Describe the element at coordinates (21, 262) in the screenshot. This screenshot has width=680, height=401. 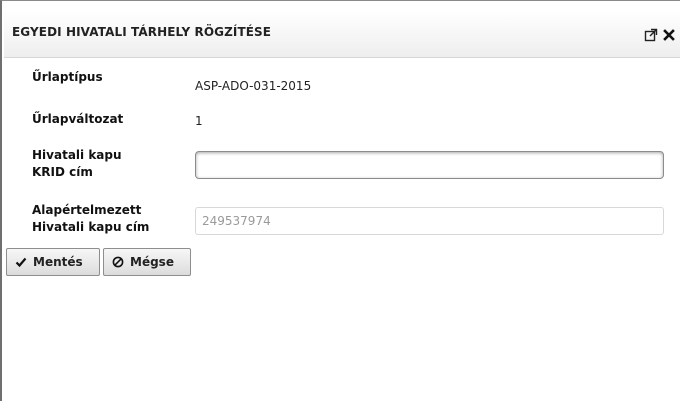
I see `checkmark-icon` at that location.